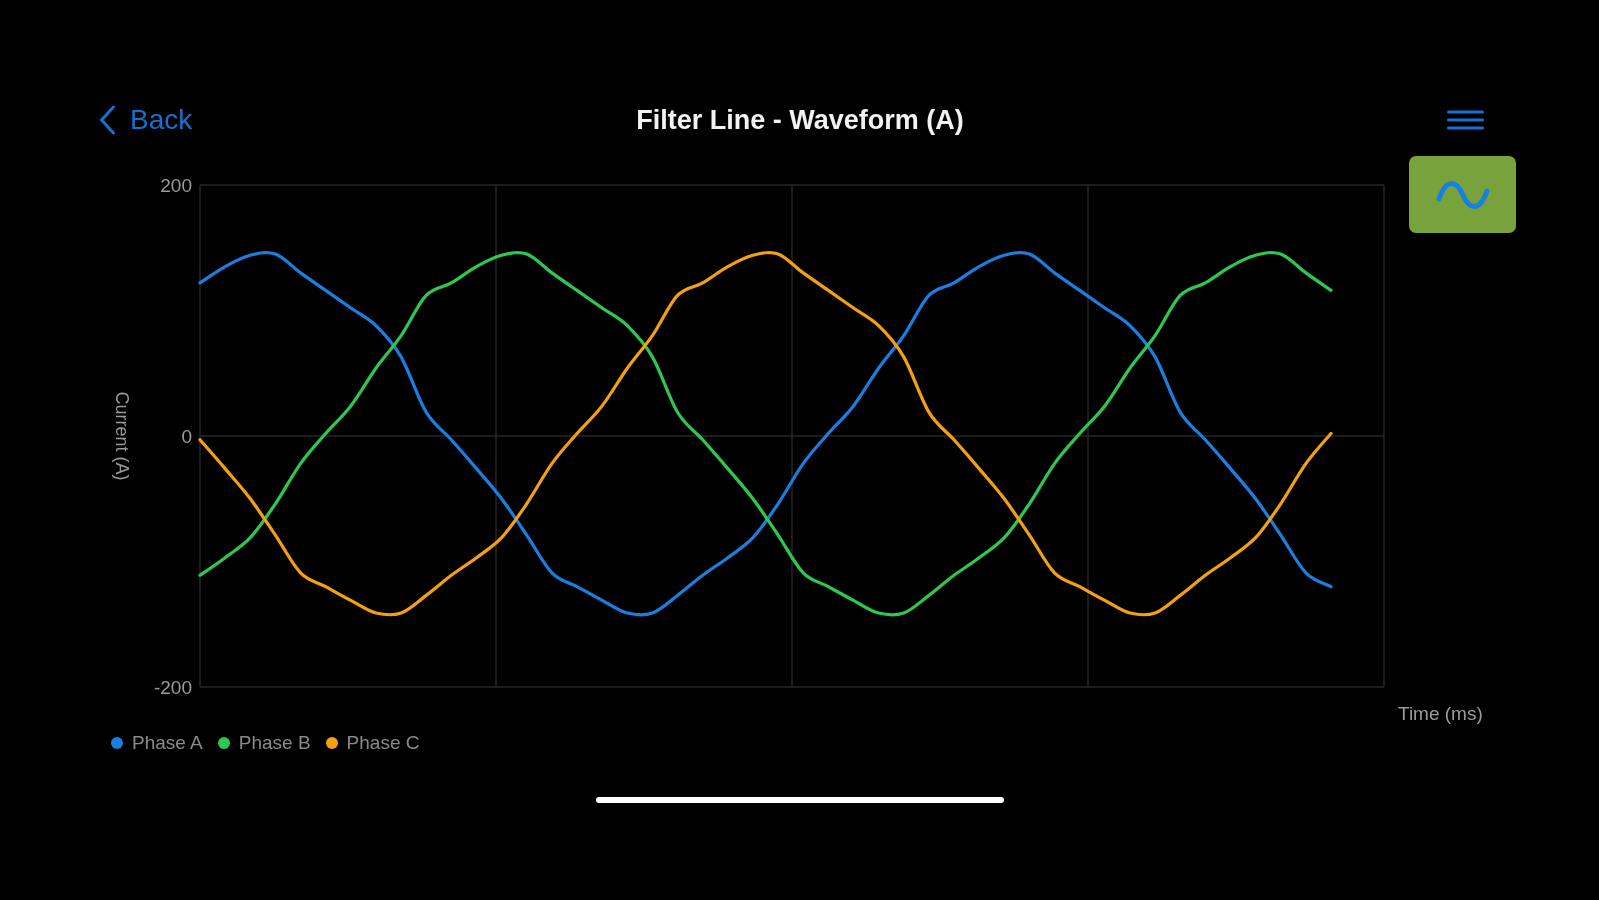  I want to click on x-axis-title: Time (ms), so click(1440, 713).